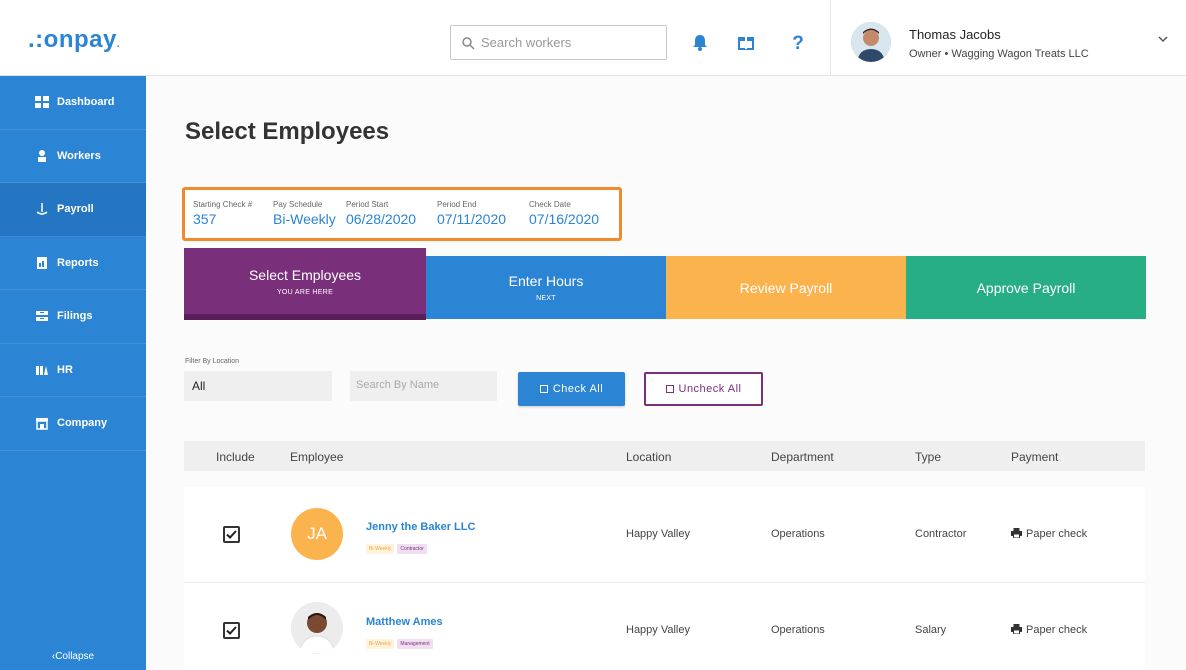 This screenshot has width=1186, height=670. What do you see at coordinates (472, 213) in the screenshot?
I see `period-end-field: Period End 07/11/2020` at bounding box center [472, 213].